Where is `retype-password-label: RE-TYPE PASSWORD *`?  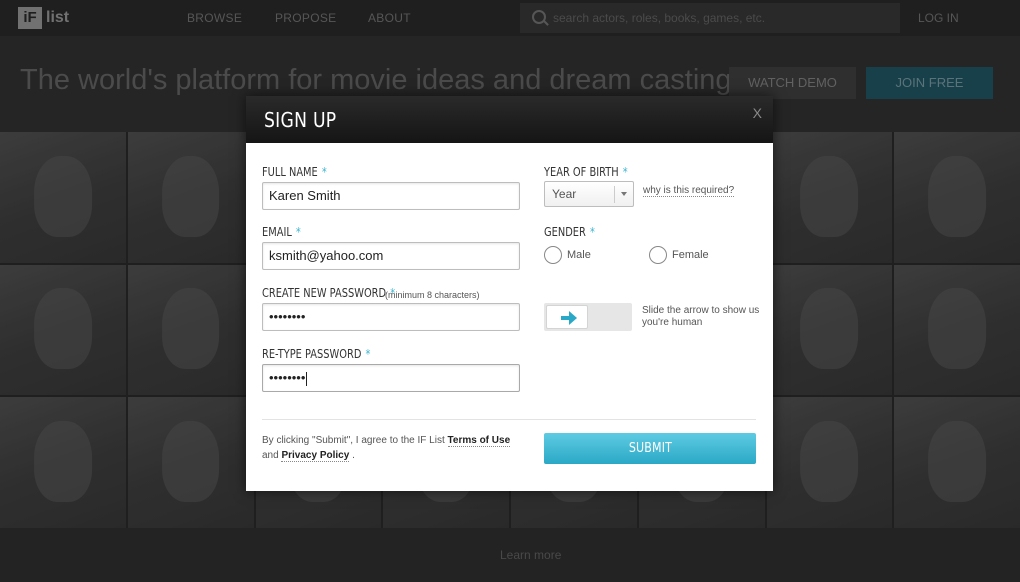 retype-password-label: RE-TYPE PASSWORD * is located at coordinates (316, 354).